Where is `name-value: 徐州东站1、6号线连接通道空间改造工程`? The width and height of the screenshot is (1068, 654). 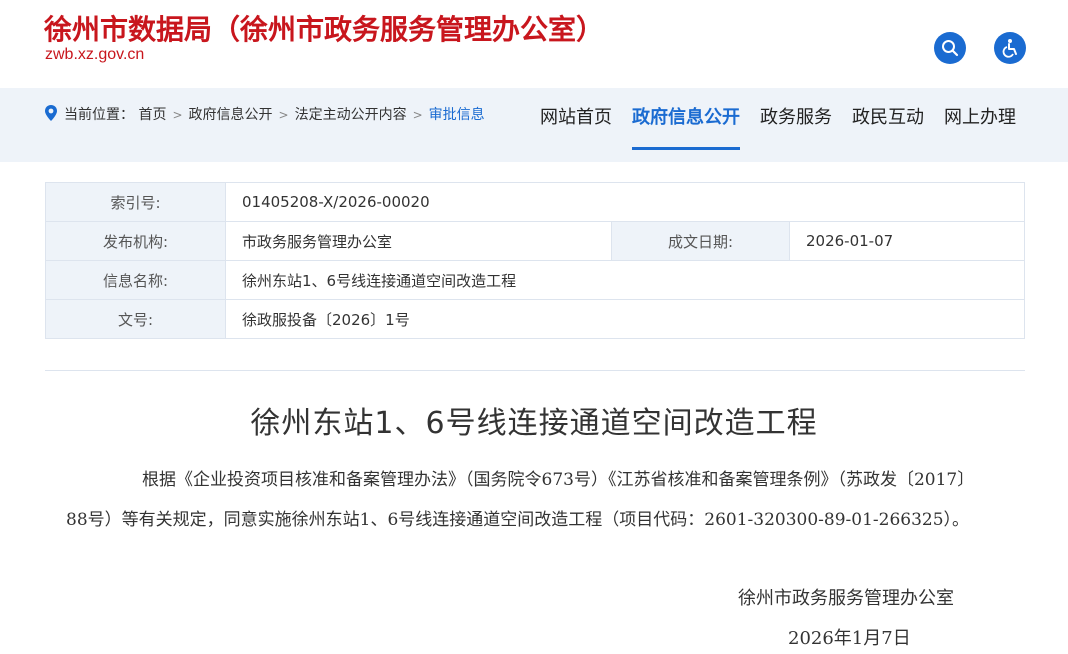
name-value: 徐州东站1、6号线连接通道空间改造工程 is located at coordinates (625, 280).